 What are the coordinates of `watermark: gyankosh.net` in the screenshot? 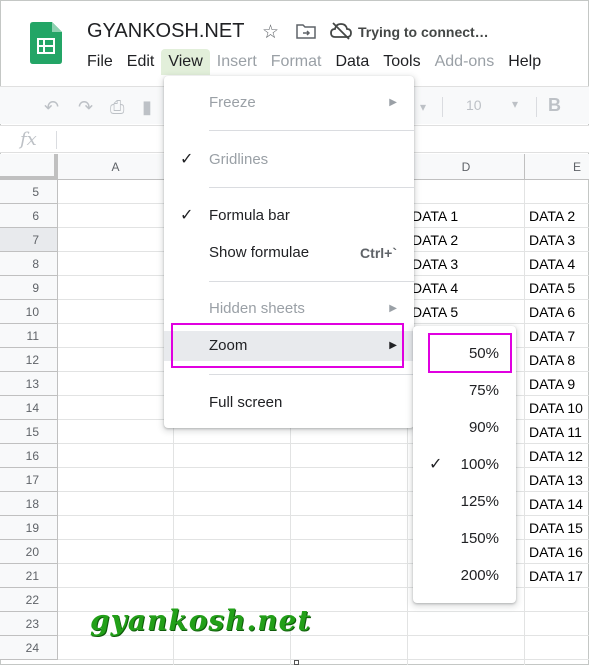 It's located at (201, 620).